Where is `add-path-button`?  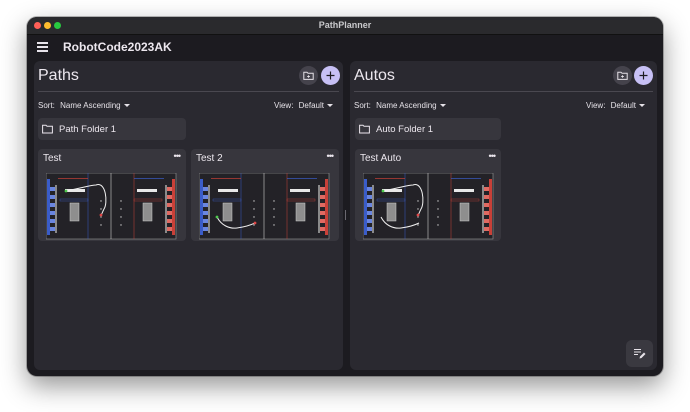
add-path-button is located at coordinates (330, 75).